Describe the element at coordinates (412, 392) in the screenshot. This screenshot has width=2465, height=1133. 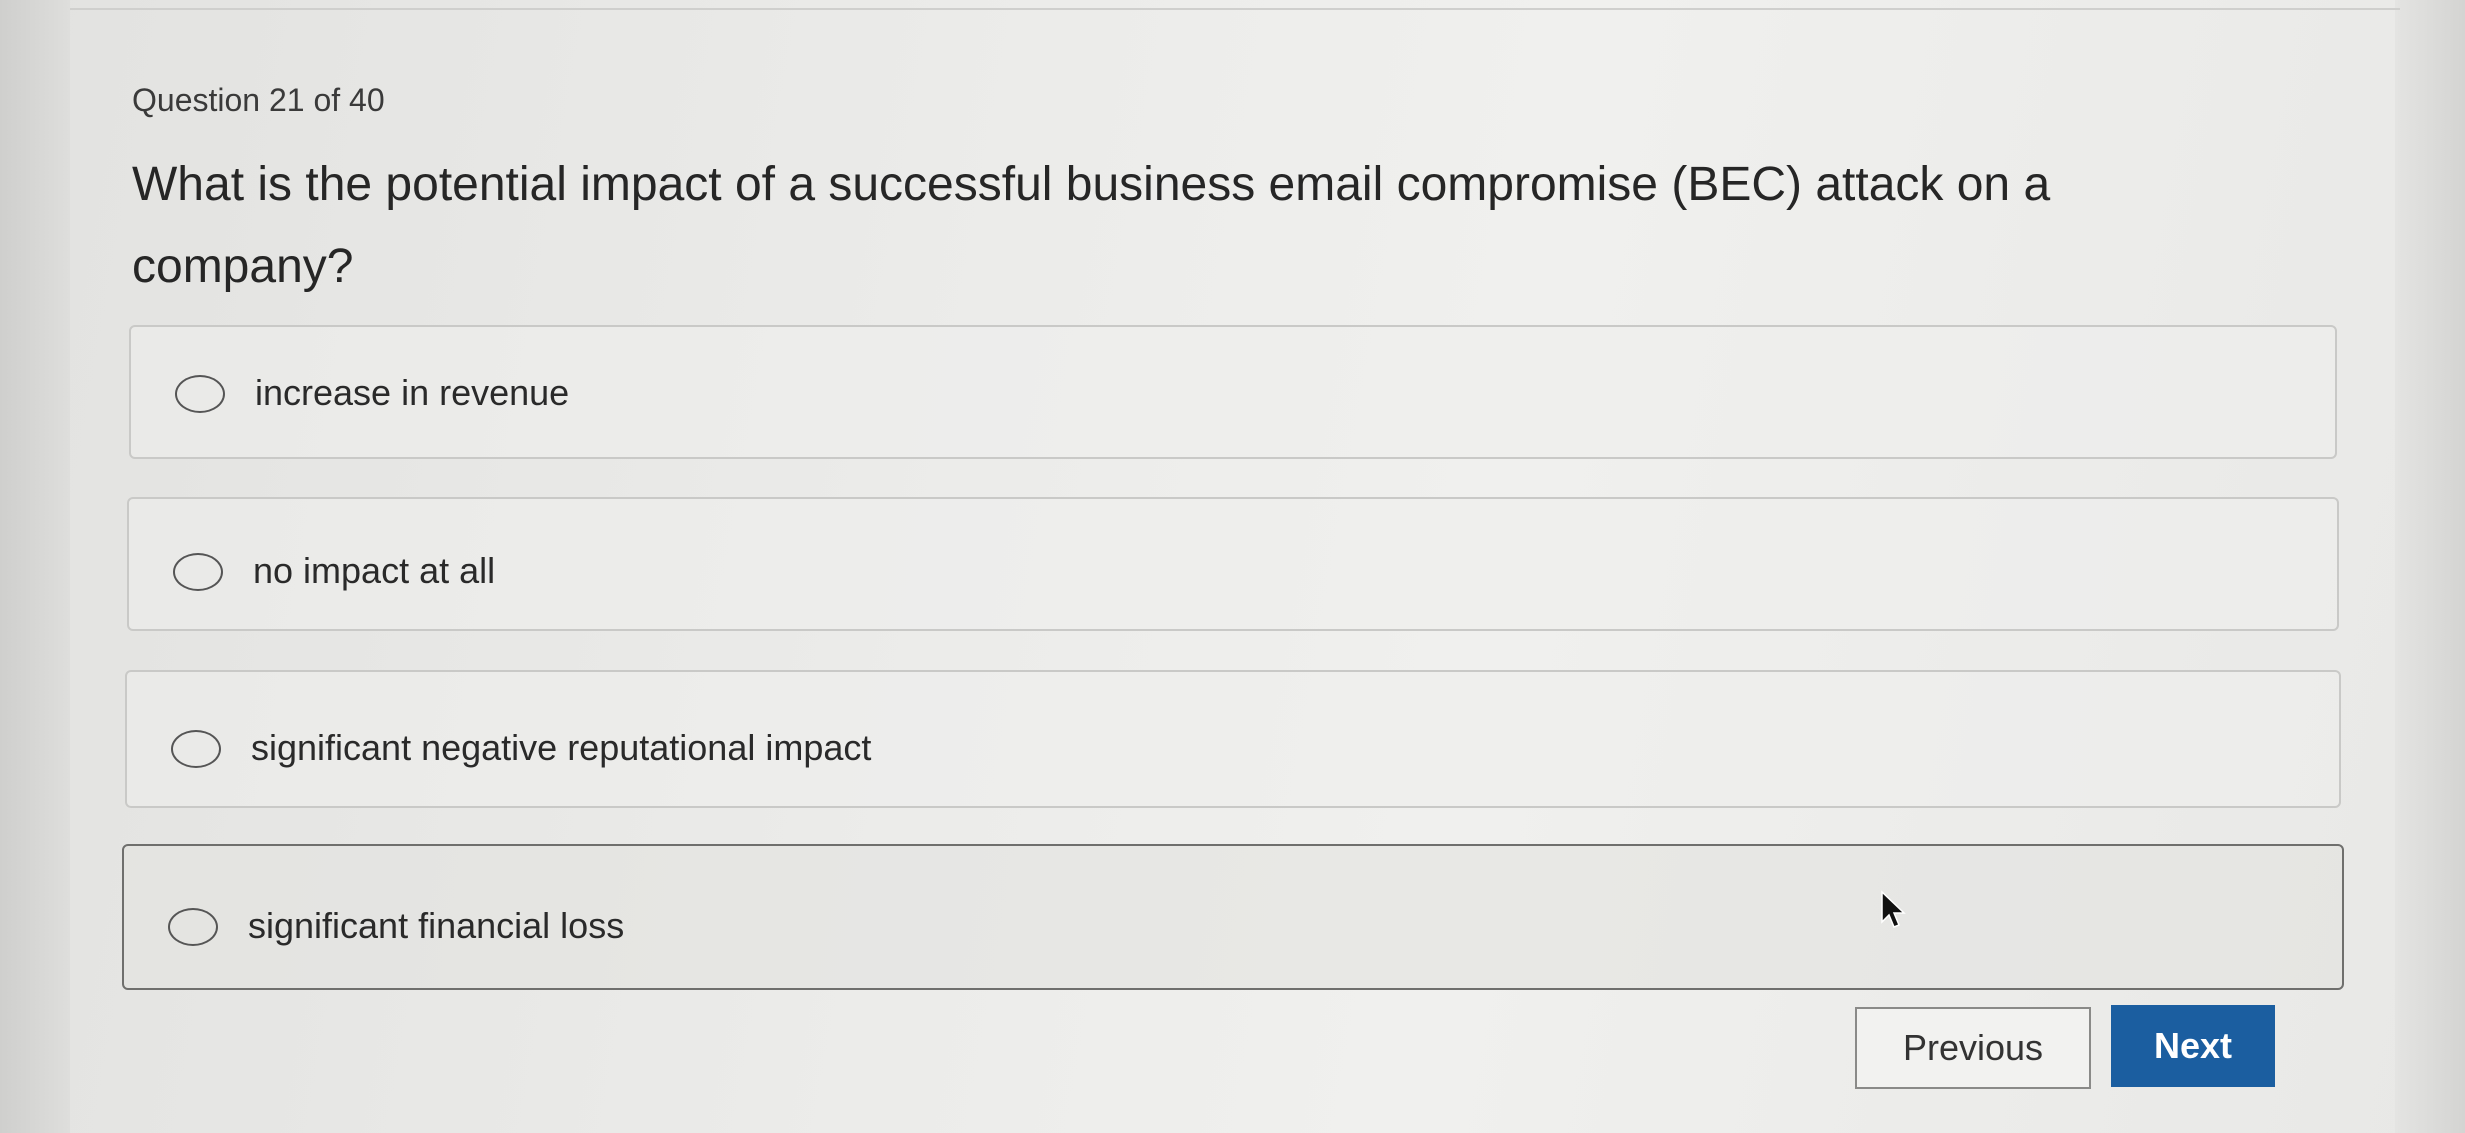
I see `answer-option-label: increase in revenue` at that location.